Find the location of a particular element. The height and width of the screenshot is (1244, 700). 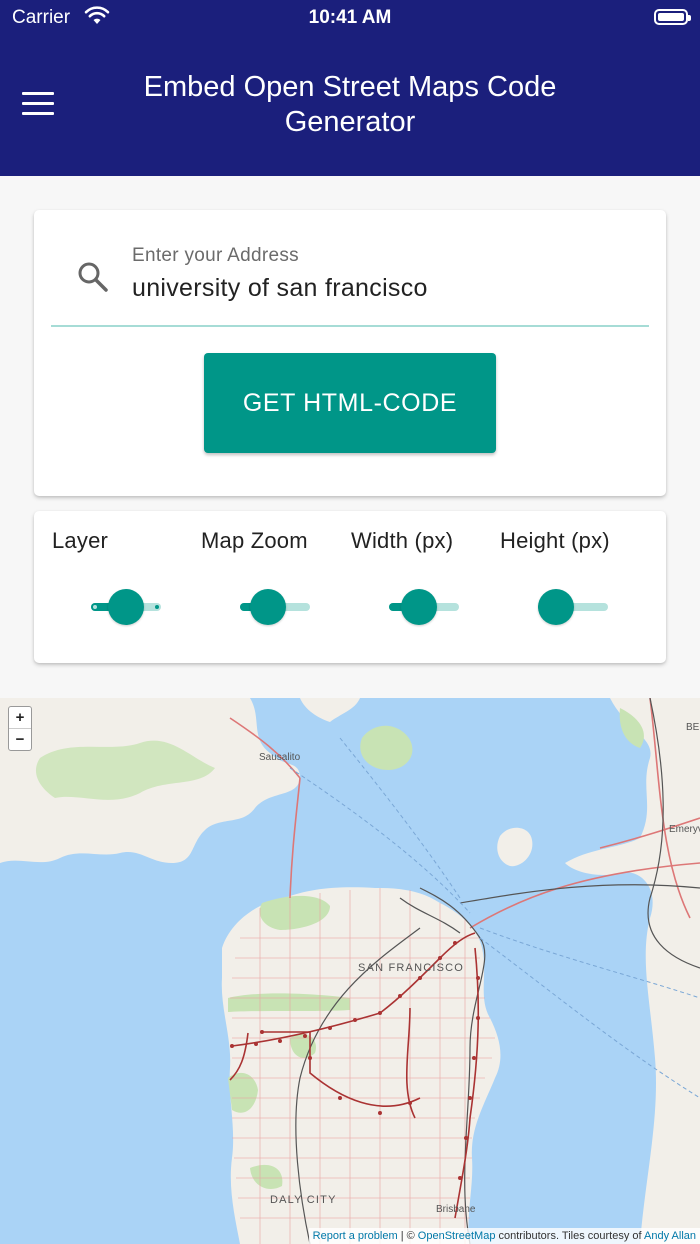

clock: 10:41 AM is located at coordinates (350, 17).